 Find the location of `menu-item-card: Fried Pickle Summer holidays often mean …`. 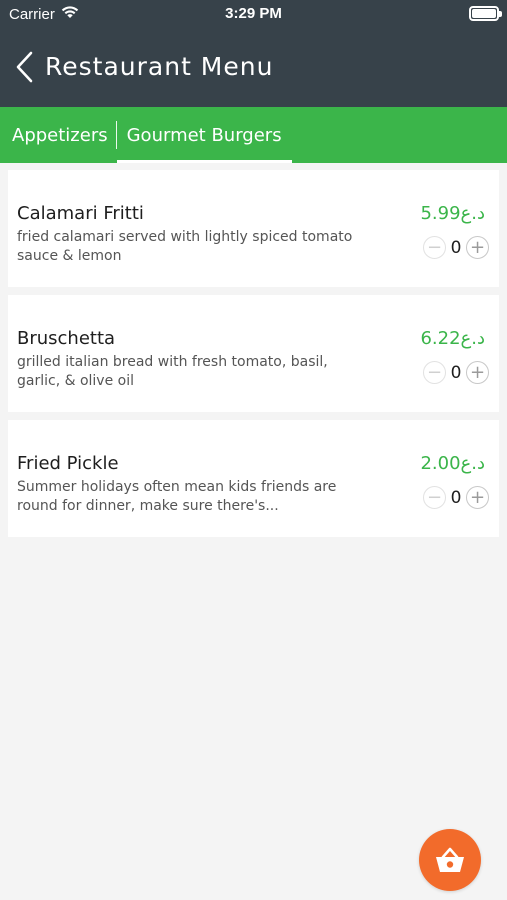

menu-item-card: Fried Pickle Summer holidays often mean … is located at coordinates (253, 478).